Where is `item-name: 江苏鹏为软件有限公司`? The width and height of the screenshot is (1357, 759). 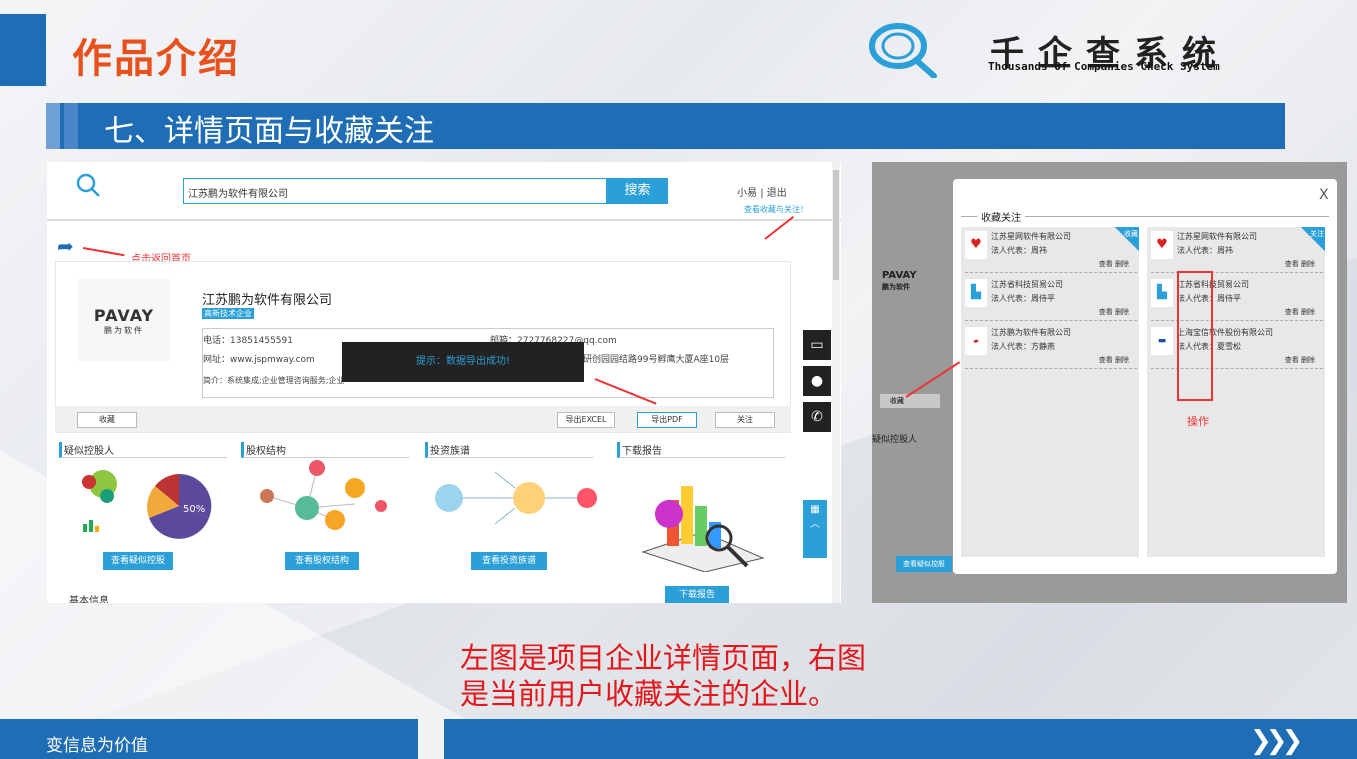
item-name: 江苏鹏为软件有限公司 is located at coordinates (1031, 332).